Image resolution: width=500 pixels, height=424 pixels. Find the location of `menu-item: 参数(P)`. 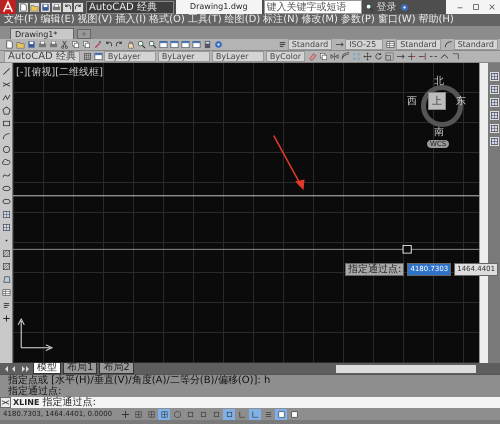

menu-item: 参数(P) is located at coordinates (357, 20).